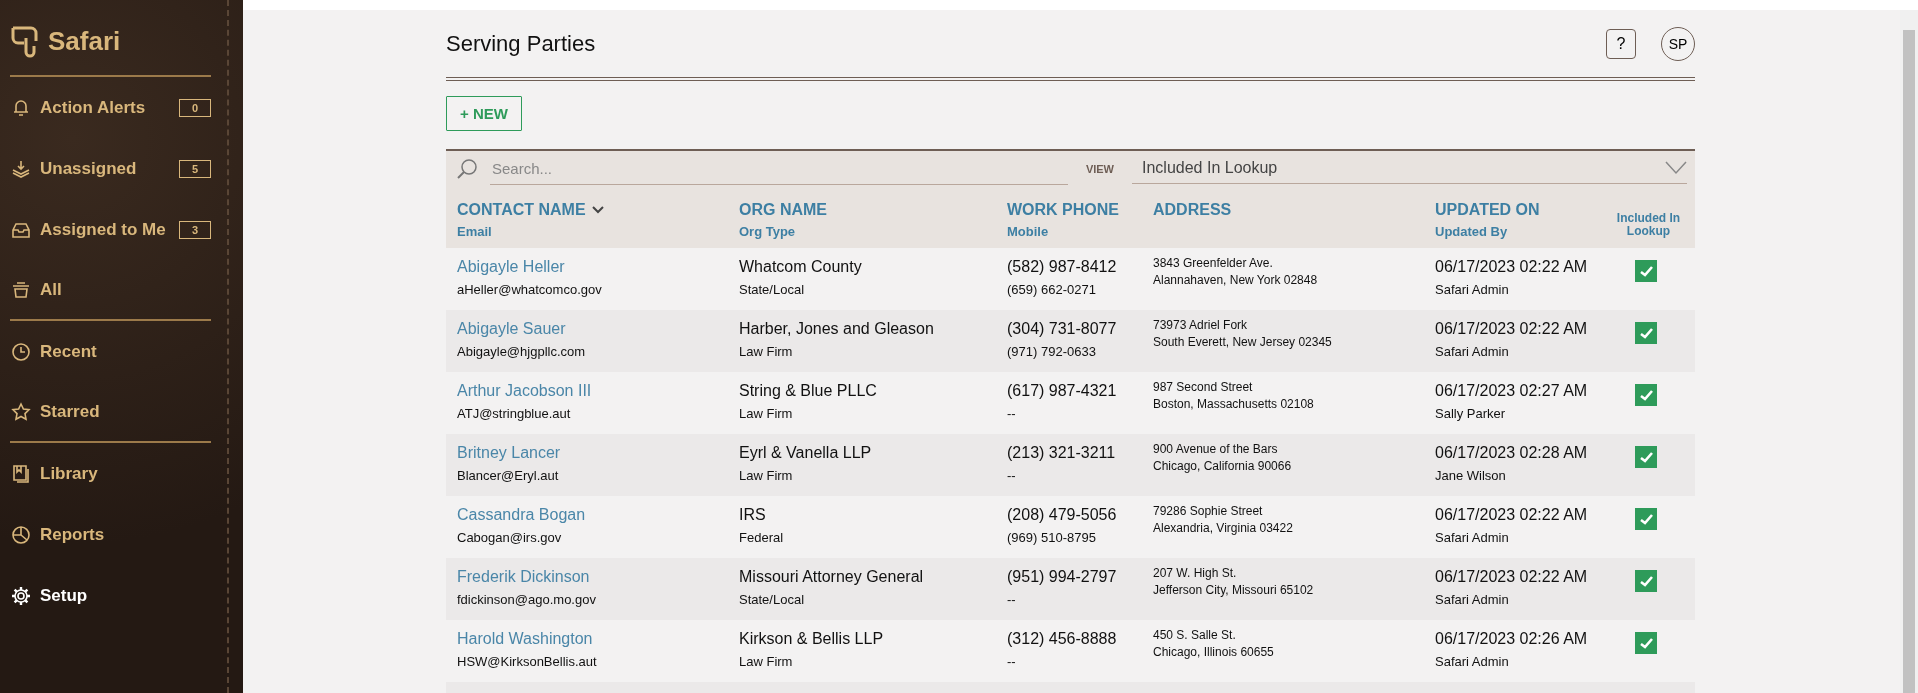  What do you see at coordinates (521, 210) in the screenshot?
I see `column-title: CONTACT NAME` at bounding box center [521, 210].